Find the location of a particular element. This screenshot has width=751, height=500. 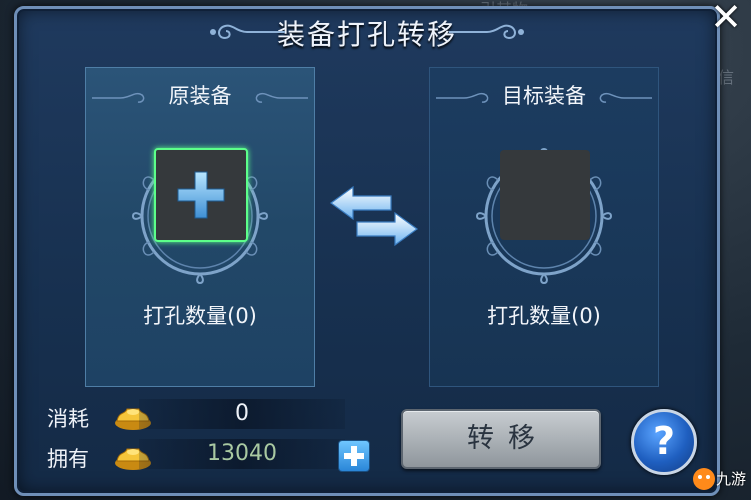

ornament-left-icon is located at coordinates (247, 32).